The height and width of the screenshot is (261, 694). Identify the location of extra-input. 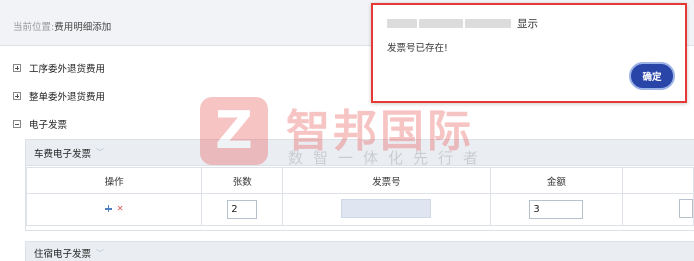
(686, 208).